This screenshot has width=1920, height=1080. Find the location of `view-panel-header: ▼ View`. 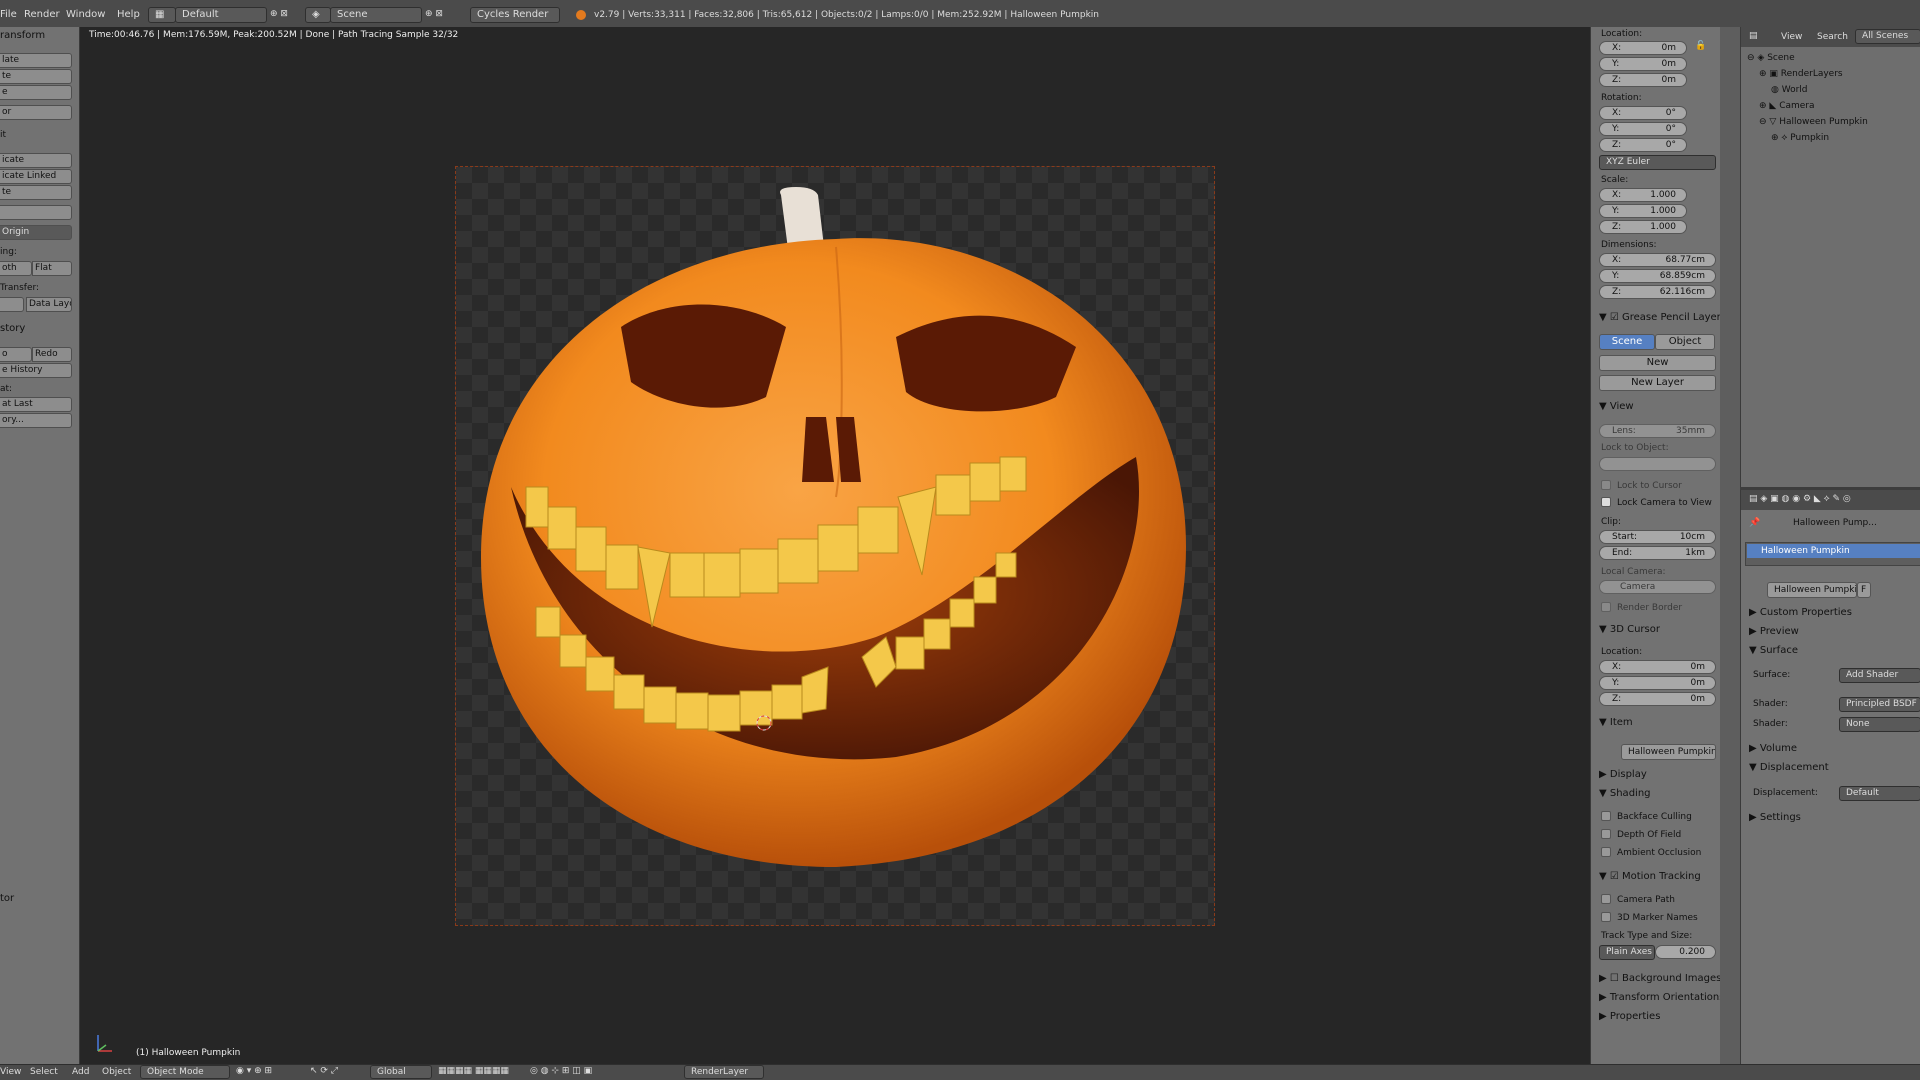

view-panel-header: ▼ View is located at coordinates (1616, 406).